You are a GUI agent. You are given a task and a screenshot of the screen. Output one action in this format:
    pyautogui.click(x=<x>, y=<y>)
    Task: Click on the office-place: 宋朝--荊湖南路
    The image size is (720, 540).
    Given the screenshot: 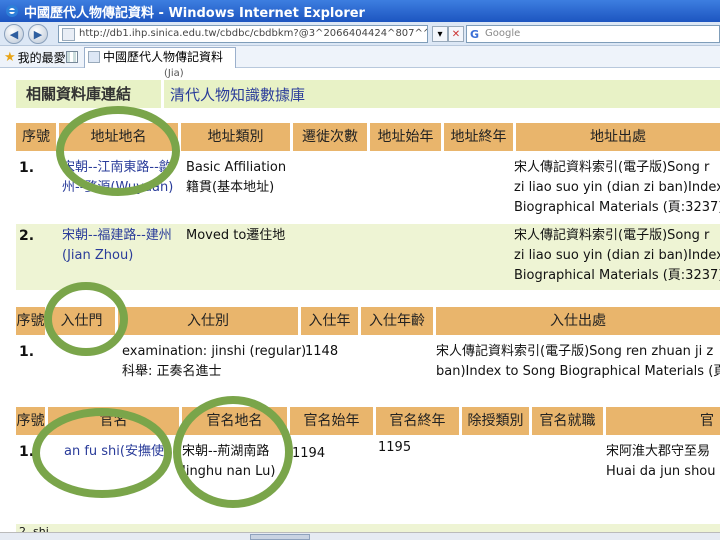 What is the action you would take?
    pyautogui.click(x=226, y=451)
    